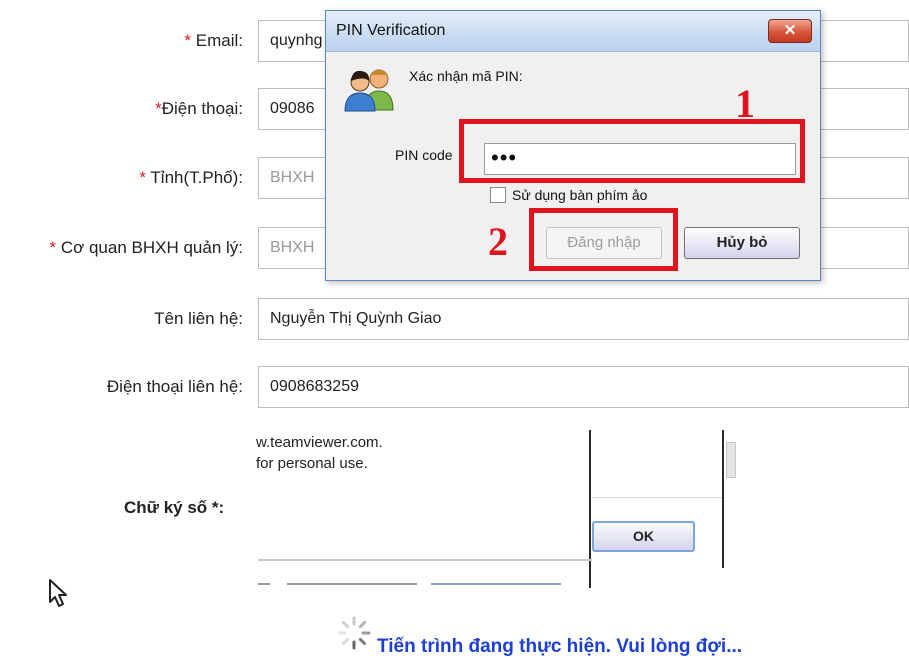  What do you see at coordinates (580, 195) in the screenshot?
I see `virtual-keyboard-label: Sử dụng bàn phím ảo` at bounding box center [580, 195].